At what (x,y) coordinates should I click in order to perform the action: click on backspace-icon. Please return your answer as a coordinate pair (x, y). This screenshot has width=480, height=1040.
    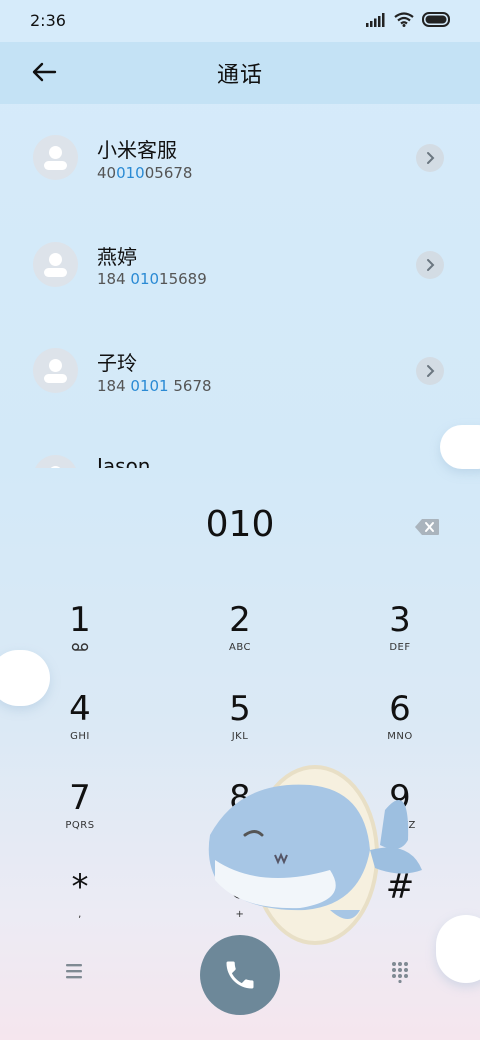
    Looking at the image, I should click on (427, 527).